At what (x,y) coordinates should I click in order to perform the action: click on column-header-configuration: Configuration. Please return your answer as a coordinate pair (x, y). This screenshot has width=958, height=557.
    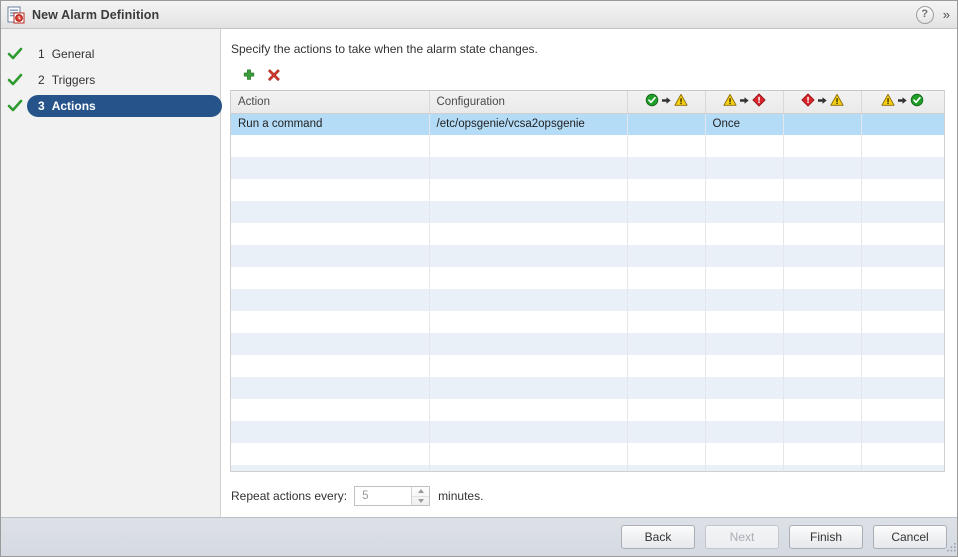
    Looking at the image, I should click on (528, 102).